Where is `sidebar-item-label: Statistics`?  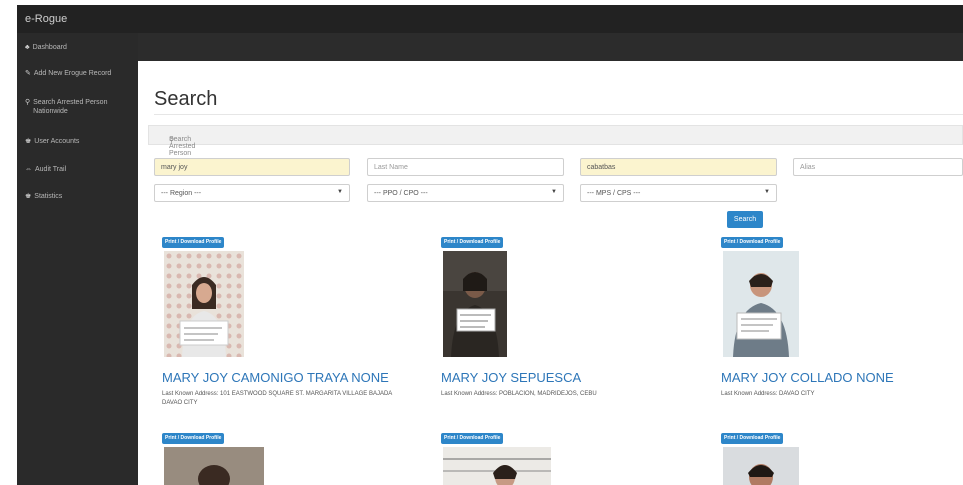 sidebar-item-label: Statistics is located at coordinates (48, 196).